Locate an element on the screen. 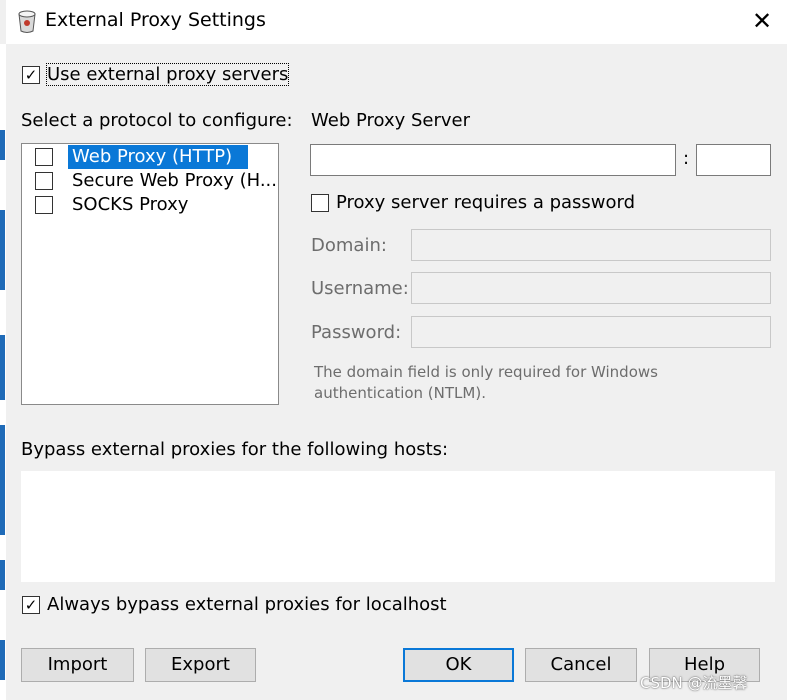 Image resolution: width=787 pixels, height=700 pixels. use-external-proxy-checkbox: ✓ is located at coordinates (31, 75).